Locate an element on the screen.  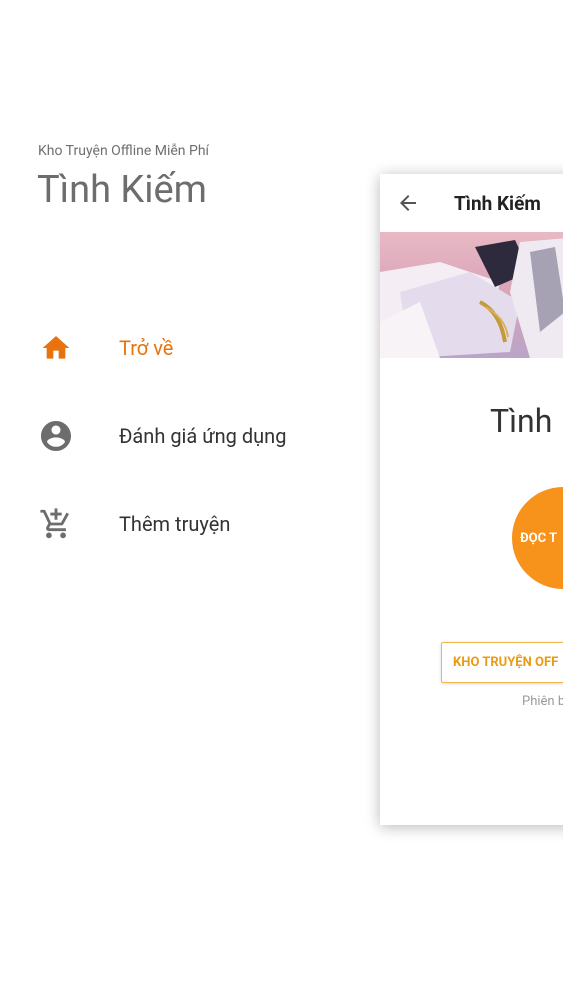
story-store-button: KHO TRUYỆN OFF is located at coordinates (502, 662).